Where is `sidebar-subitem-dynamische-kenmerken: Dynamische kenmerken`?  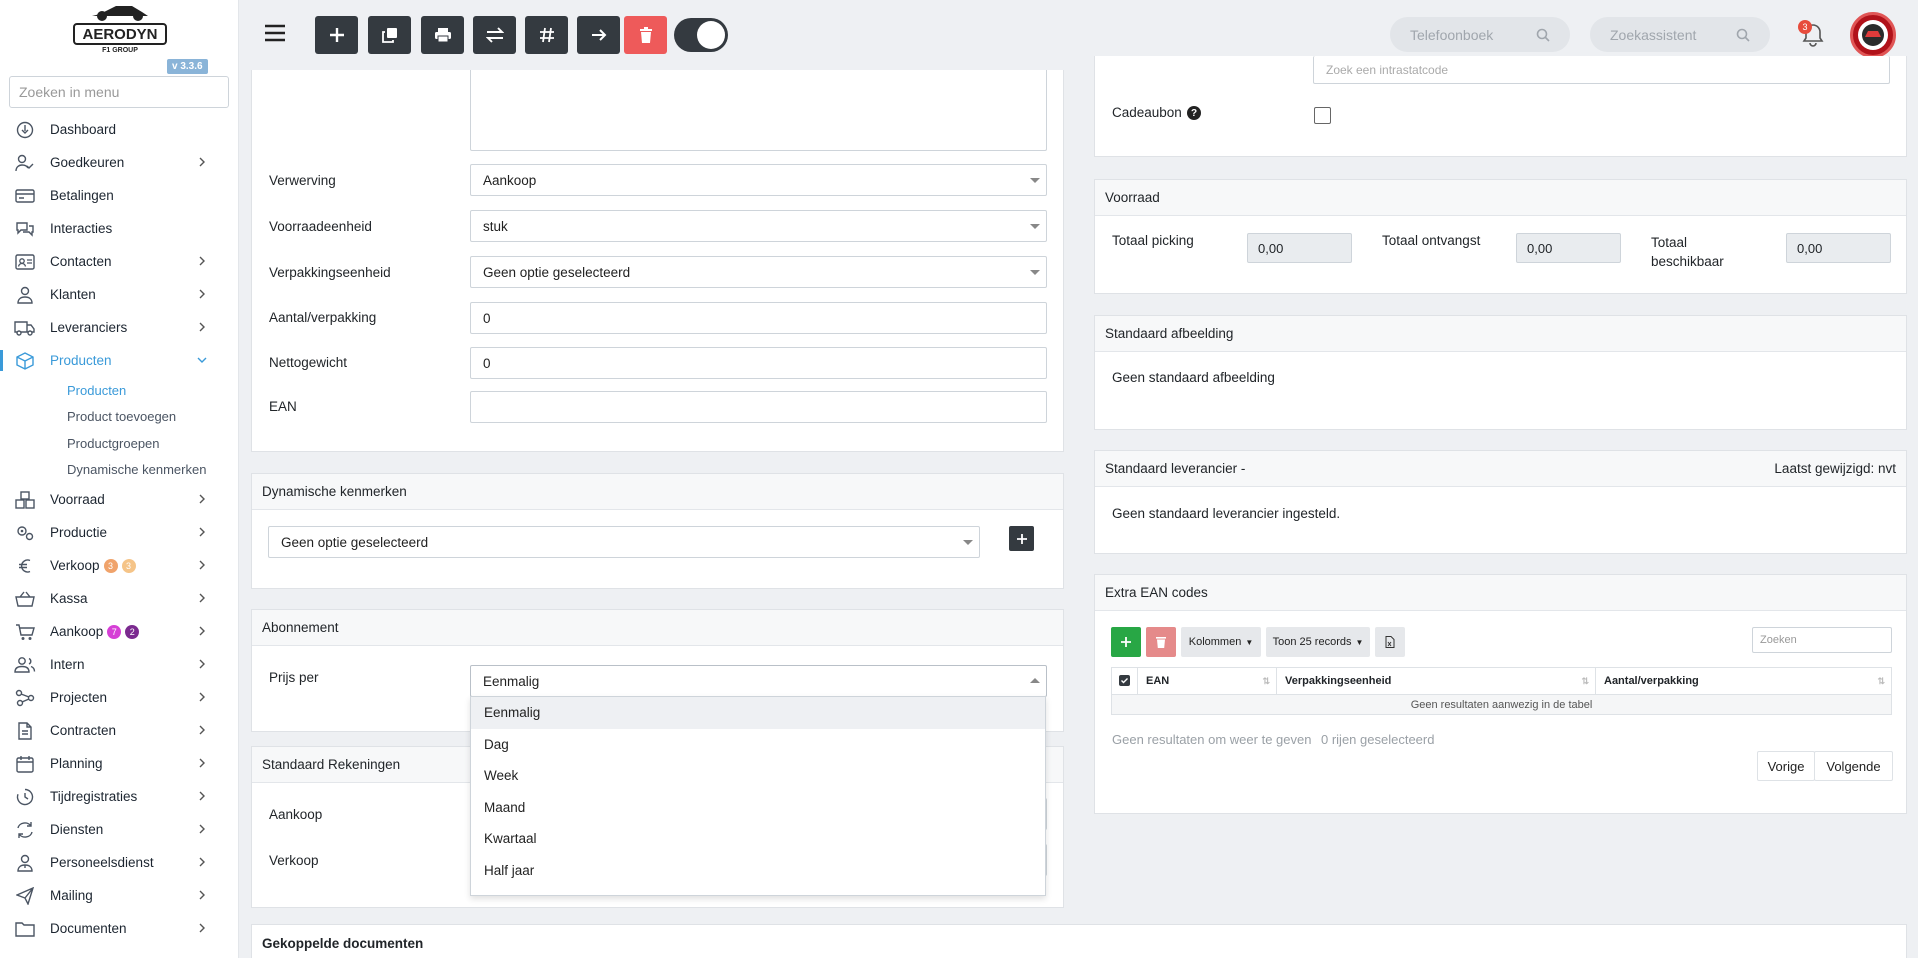
sidebar-subitem-dynamische-kenmerken: Dynamische kenmerken is located at coordinates (119, 470).